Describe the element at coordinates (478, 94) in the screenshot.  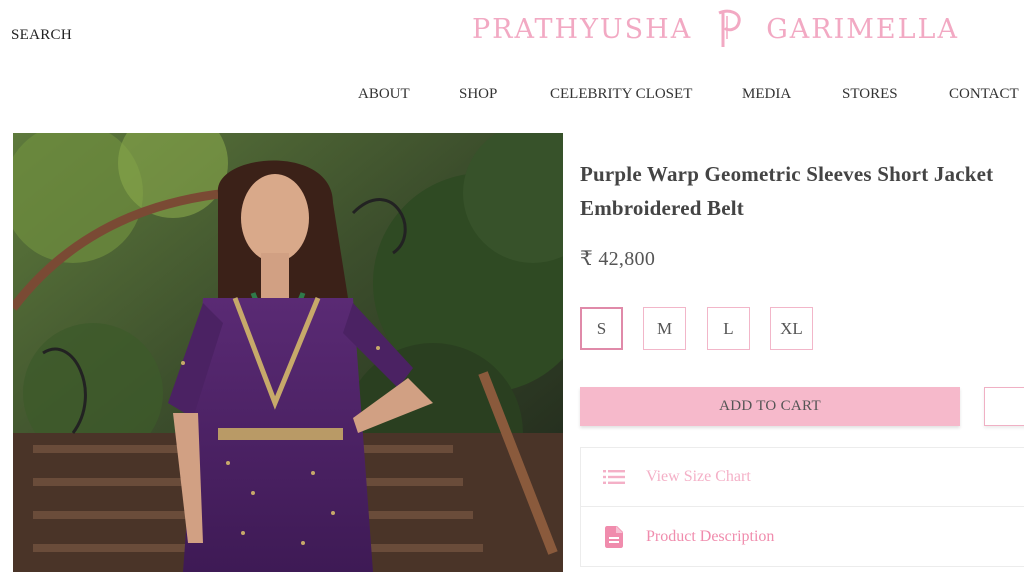
I see `nav-item-shop: SHOP` at that location.